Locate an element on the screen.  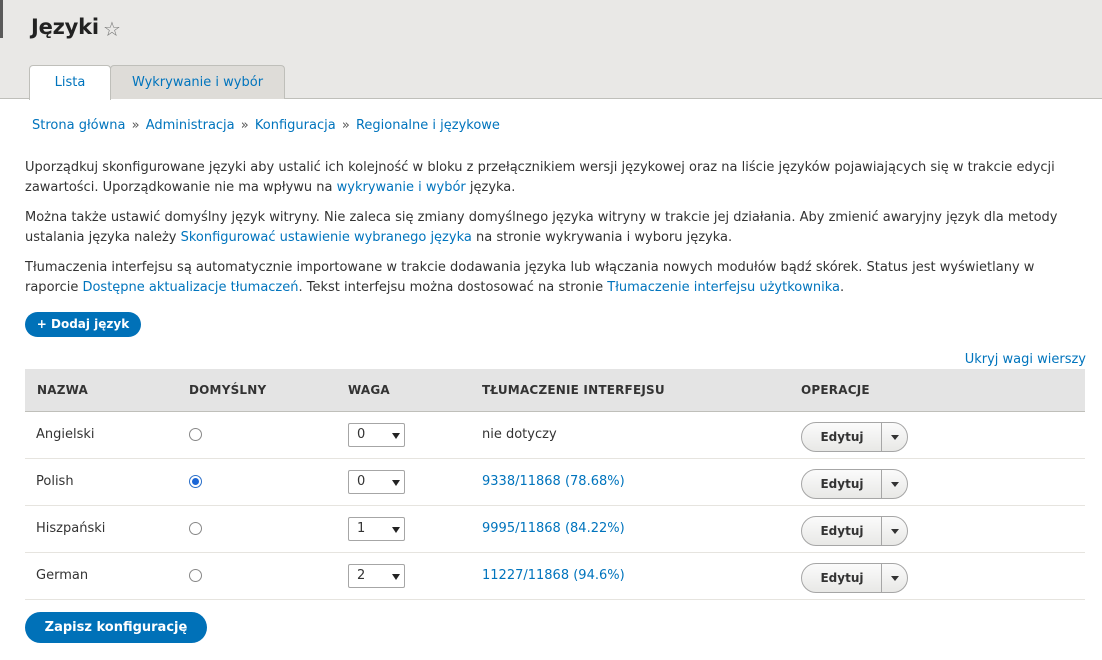
add-language-button: + Dodaj język is located at coordinates (83, 324).